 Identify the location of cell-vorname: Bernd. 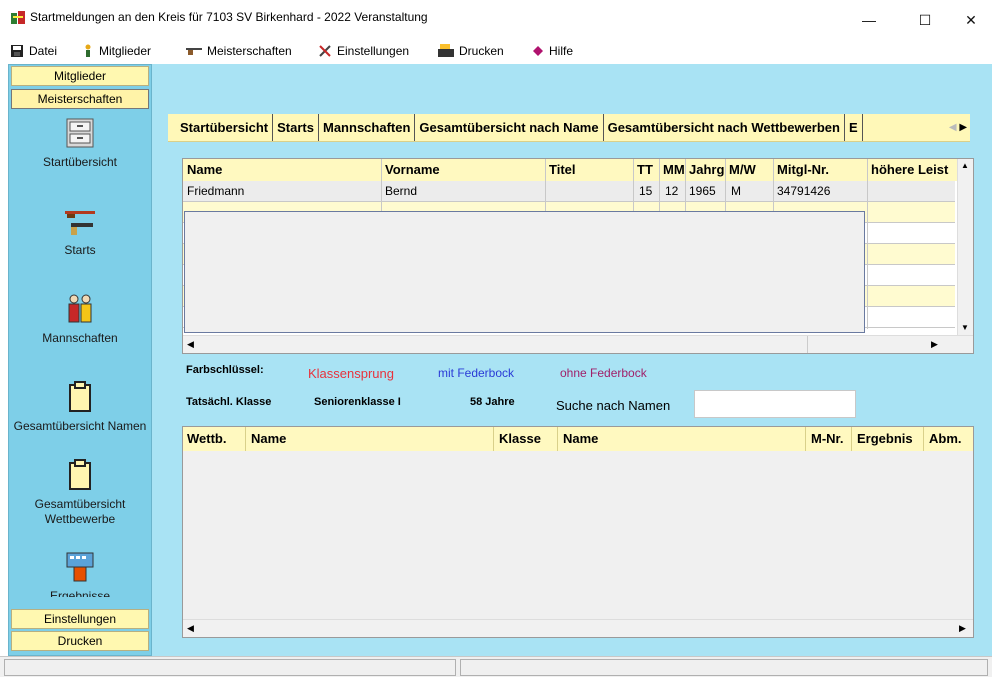
(401, 191).